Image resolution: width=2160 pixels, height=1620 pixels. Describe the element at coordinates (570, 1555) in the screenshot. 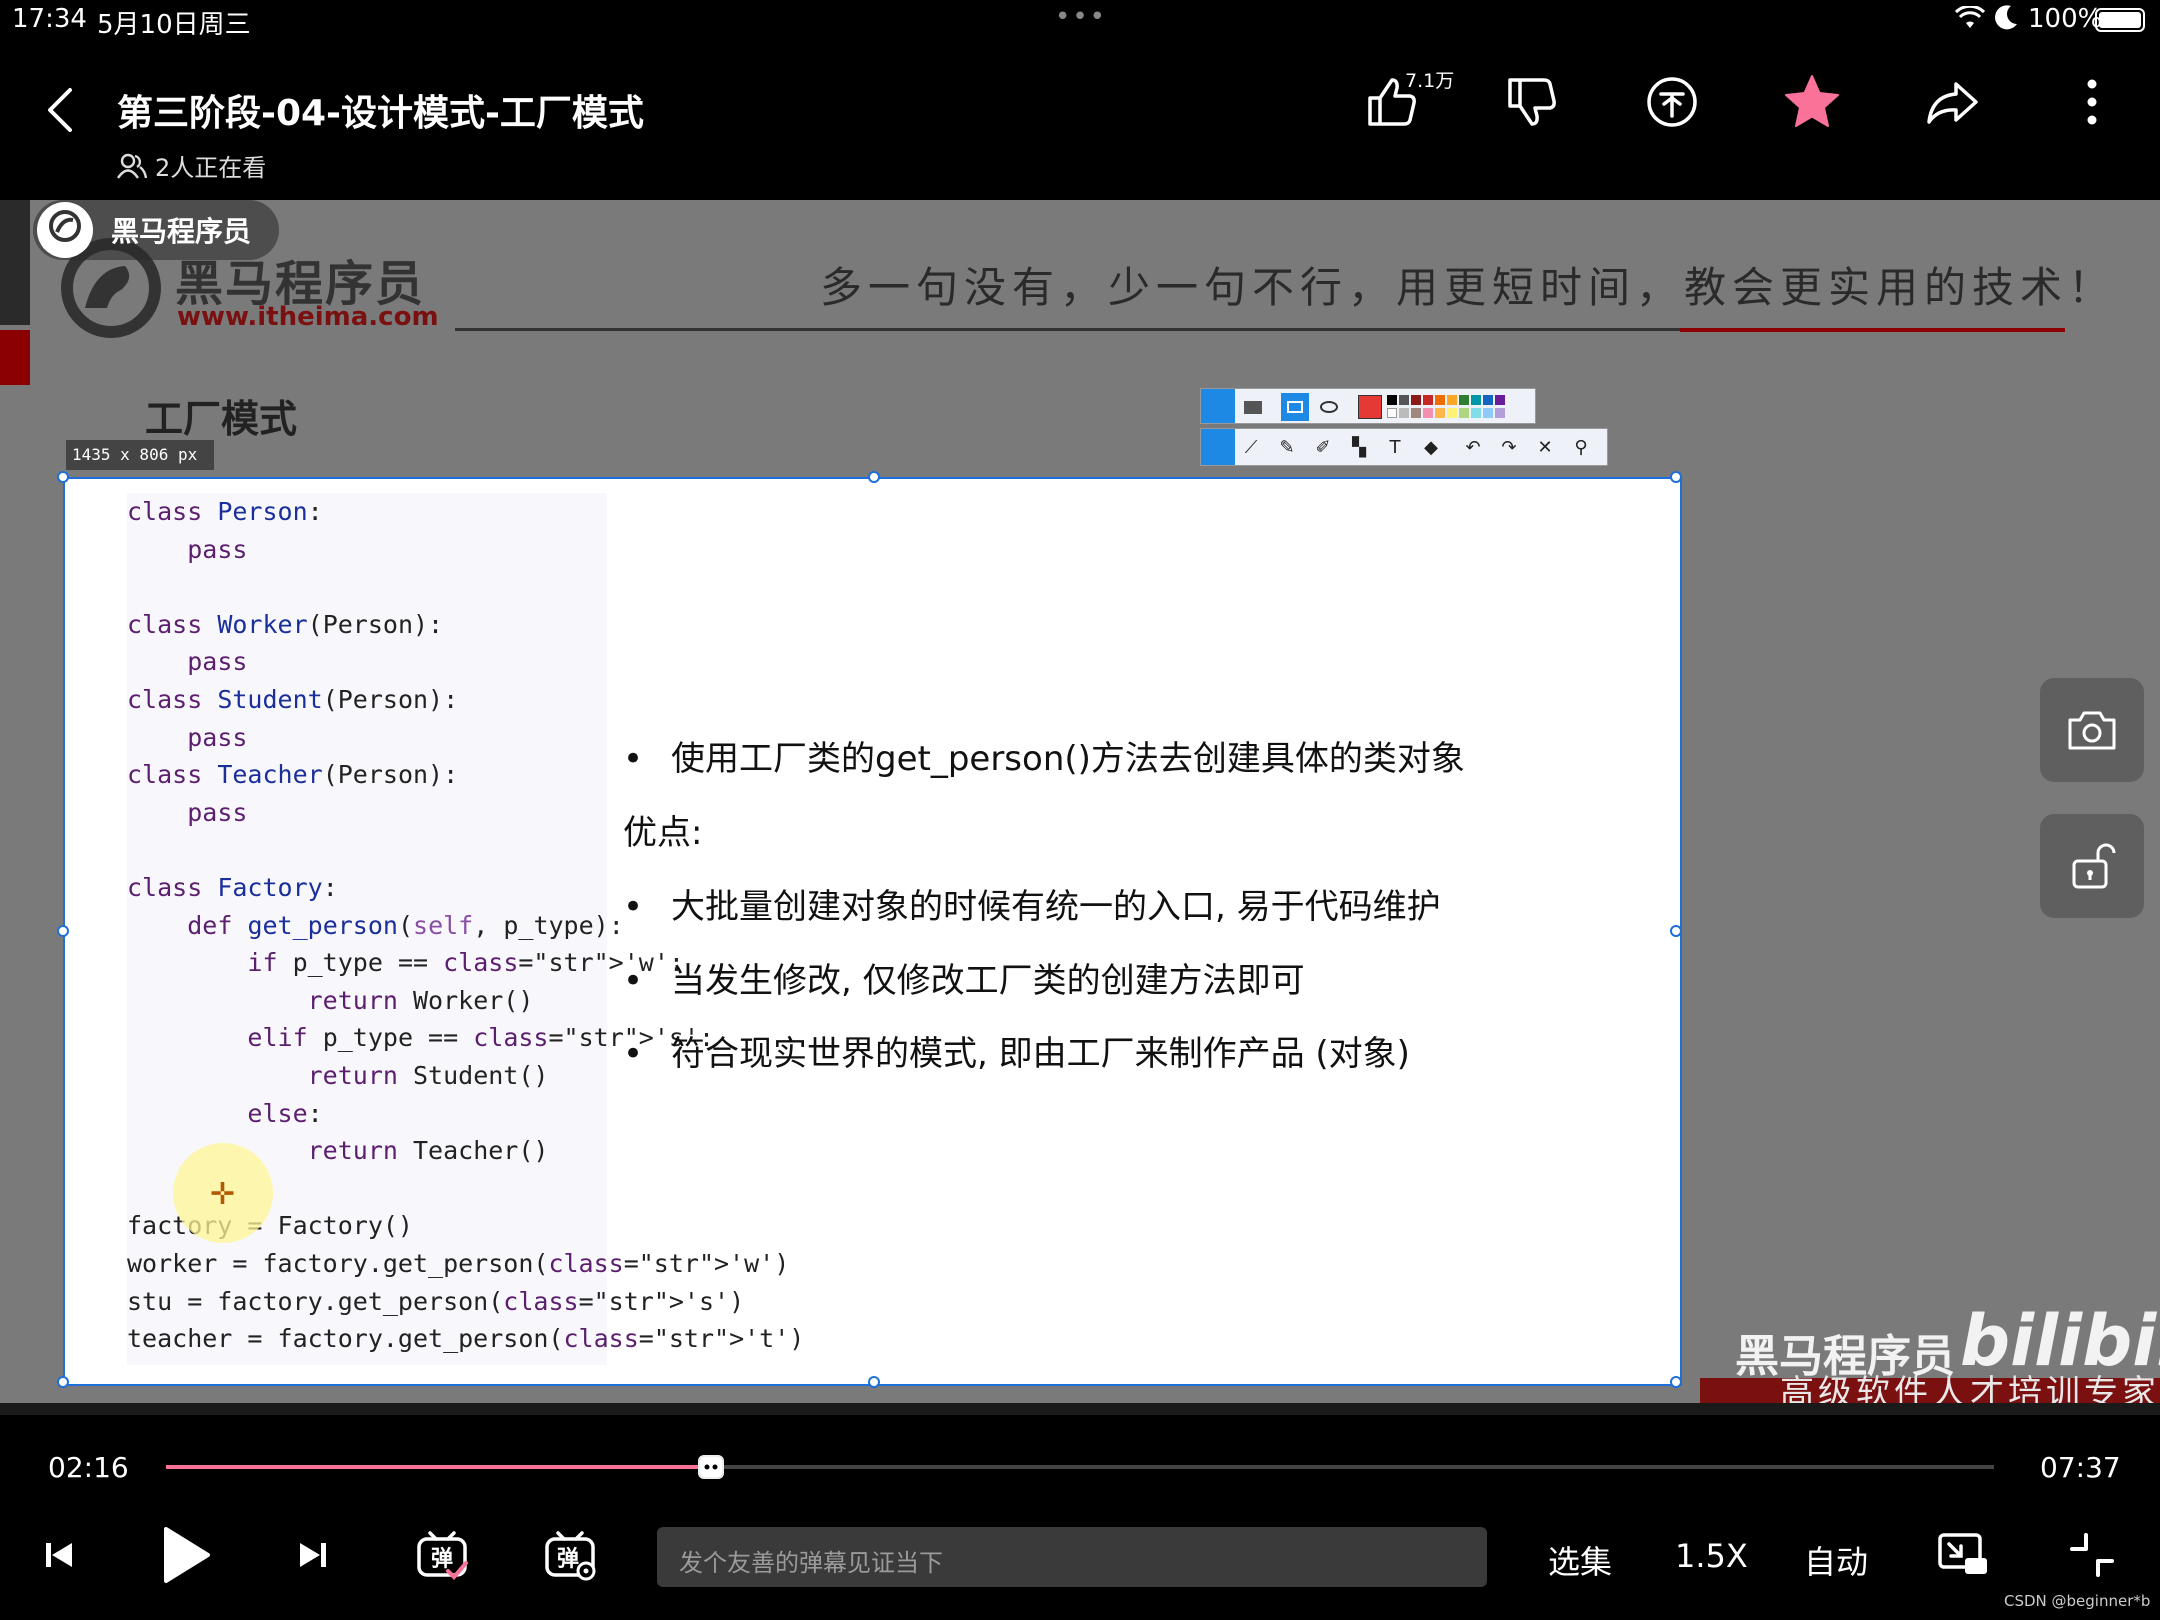

I see `danmaku-settings-icon: 弹` at that location.